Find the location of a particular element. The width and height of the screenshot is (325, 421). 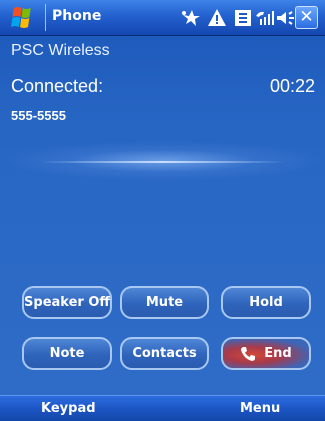

keypad-softkey: Keypad is located at coordinates (68, 408).